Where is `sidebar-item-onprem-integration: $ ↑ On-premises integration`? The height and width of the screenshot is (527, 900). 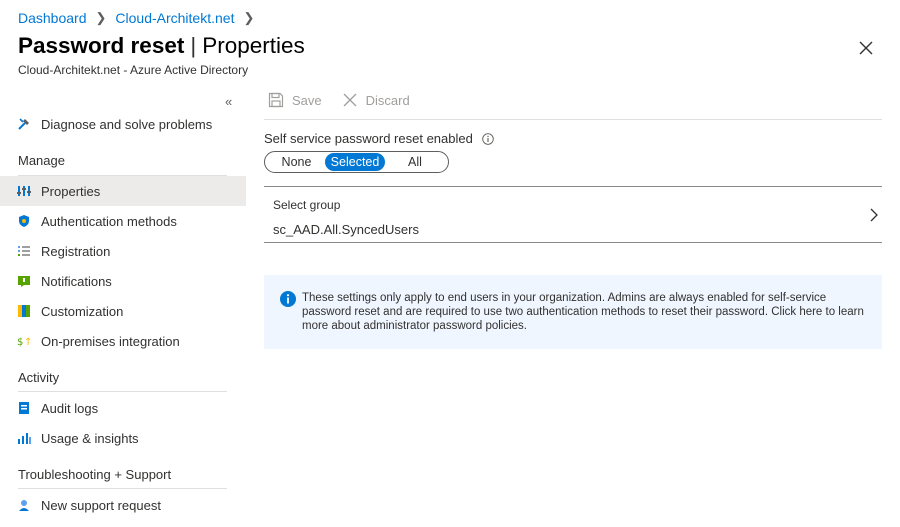 sidebar-item-onprem-integration: $ ↑ On-premises integration is located at coordinates (123, 341).